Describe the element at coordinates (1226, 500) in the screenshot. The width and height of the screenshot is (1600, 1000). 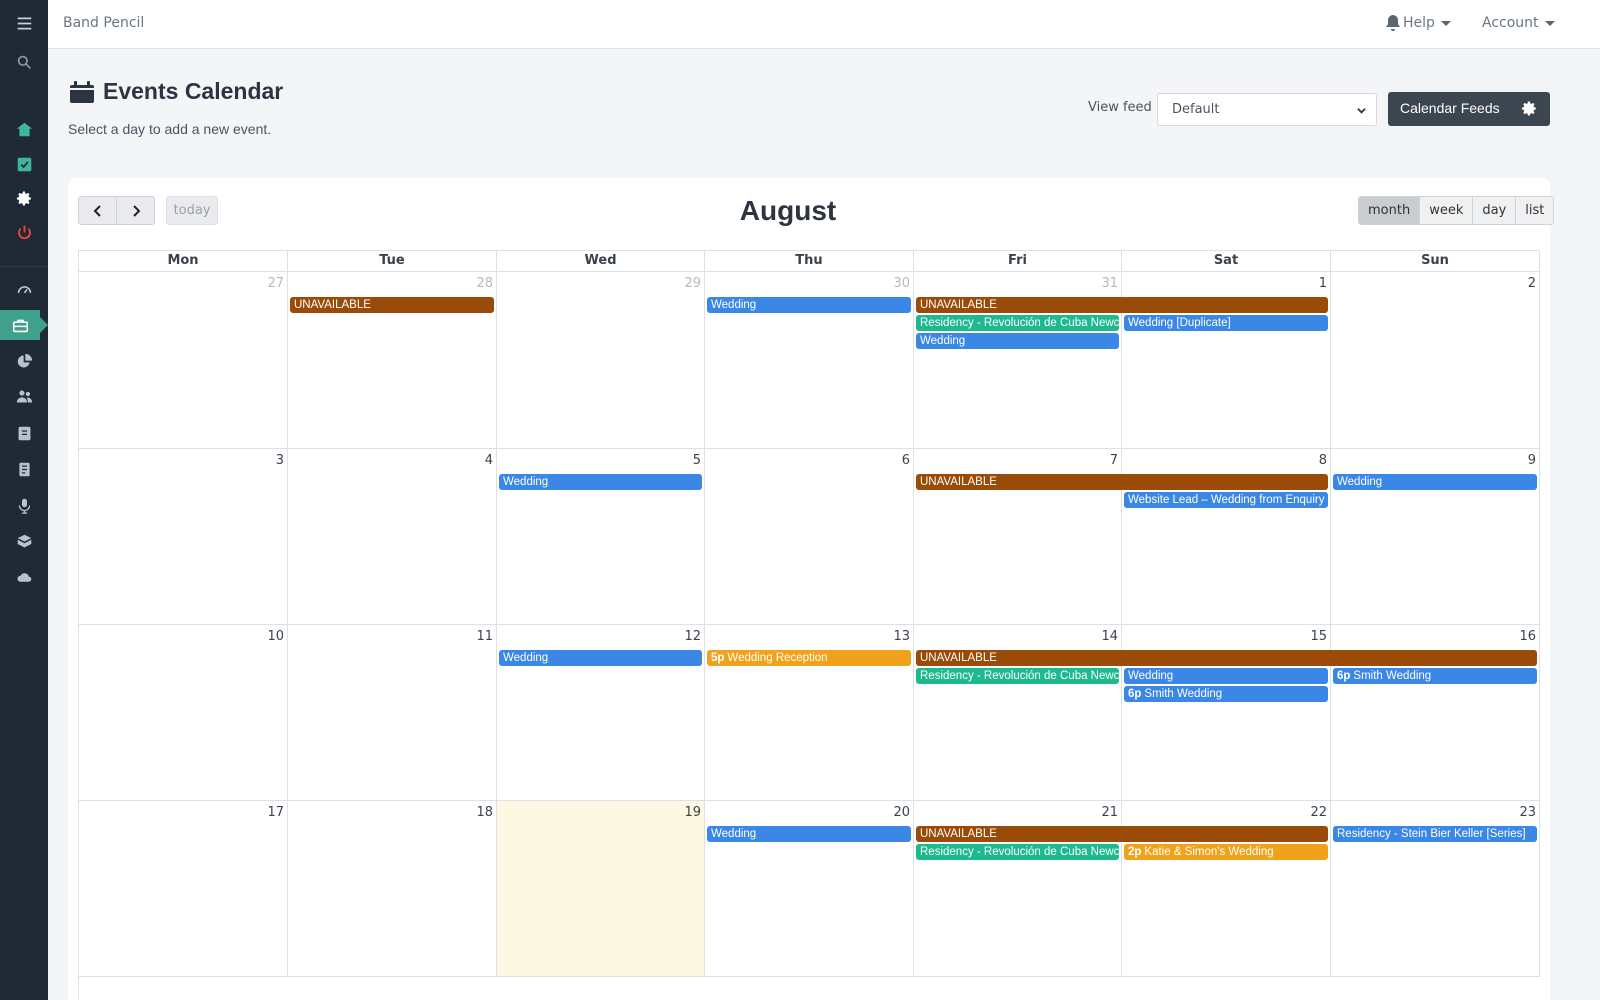
I see `event-website-lead: Website Lead – Wedding from Enquiry` at that location.